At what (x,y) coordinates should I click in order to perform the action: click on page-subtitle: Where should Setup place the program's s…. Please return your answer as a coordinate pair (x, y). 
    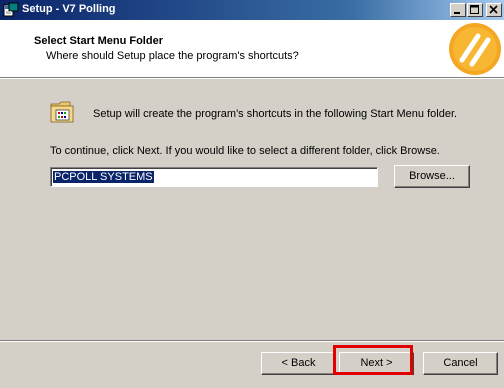
    Looking at the image, I should click on (172, 56).